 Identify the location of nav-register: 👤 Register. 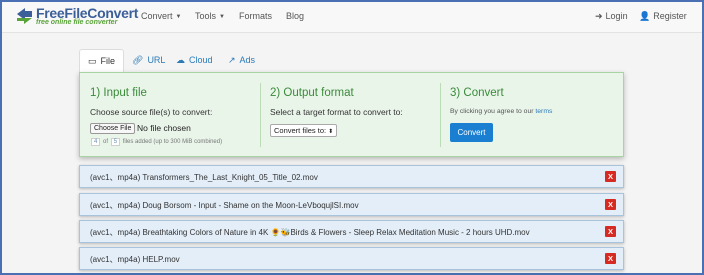
(663, 16).